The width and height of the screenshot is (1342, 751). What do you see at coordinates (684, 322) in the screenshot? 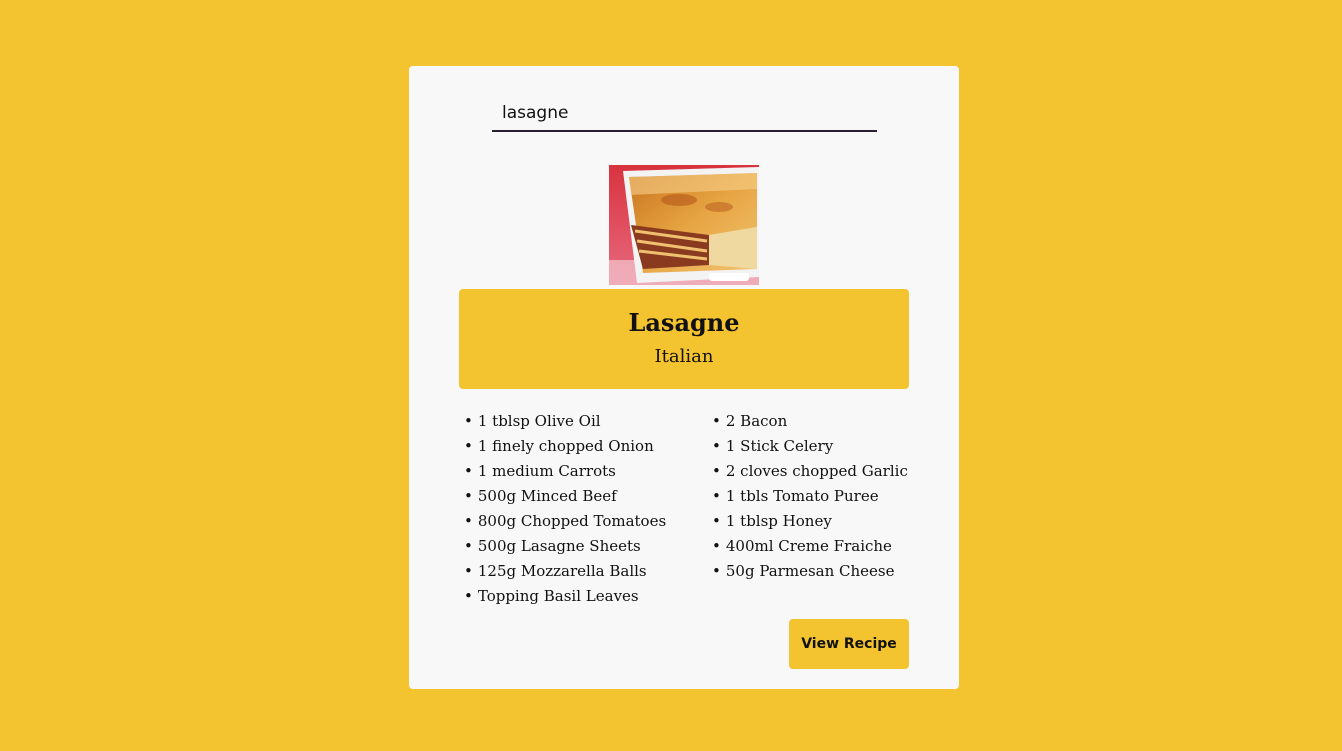
I see `meal-name: Lasagne` at bounding box center [684, 322].